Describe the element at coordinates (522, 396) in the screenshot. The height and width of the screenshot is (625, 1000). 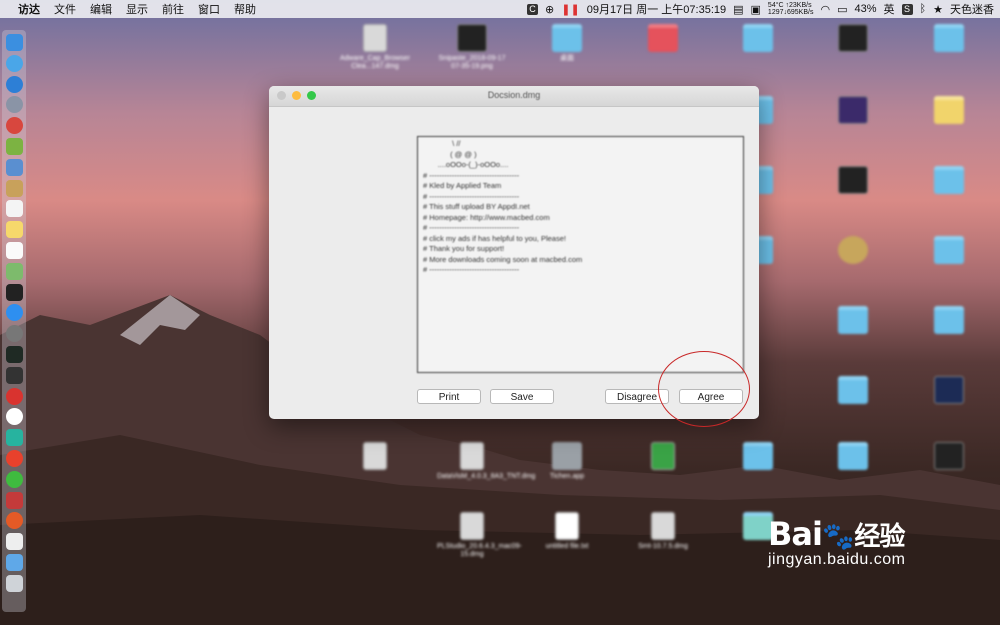
I see `save-button: Save` at that location.